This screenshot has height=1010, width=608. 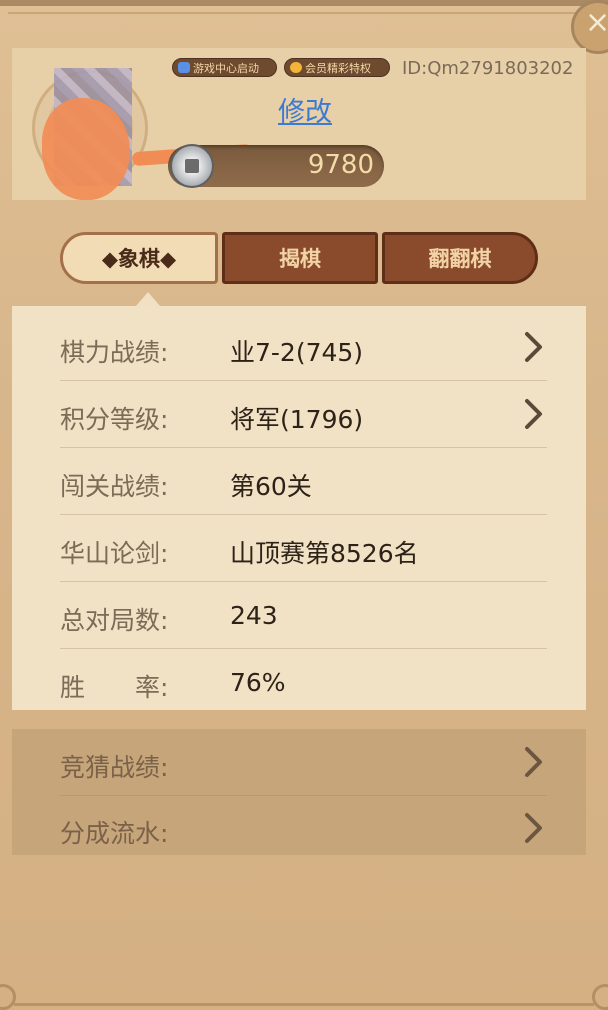 I want to click on stat-value: 山顶赛第8526名, so click(x=324, y=553).